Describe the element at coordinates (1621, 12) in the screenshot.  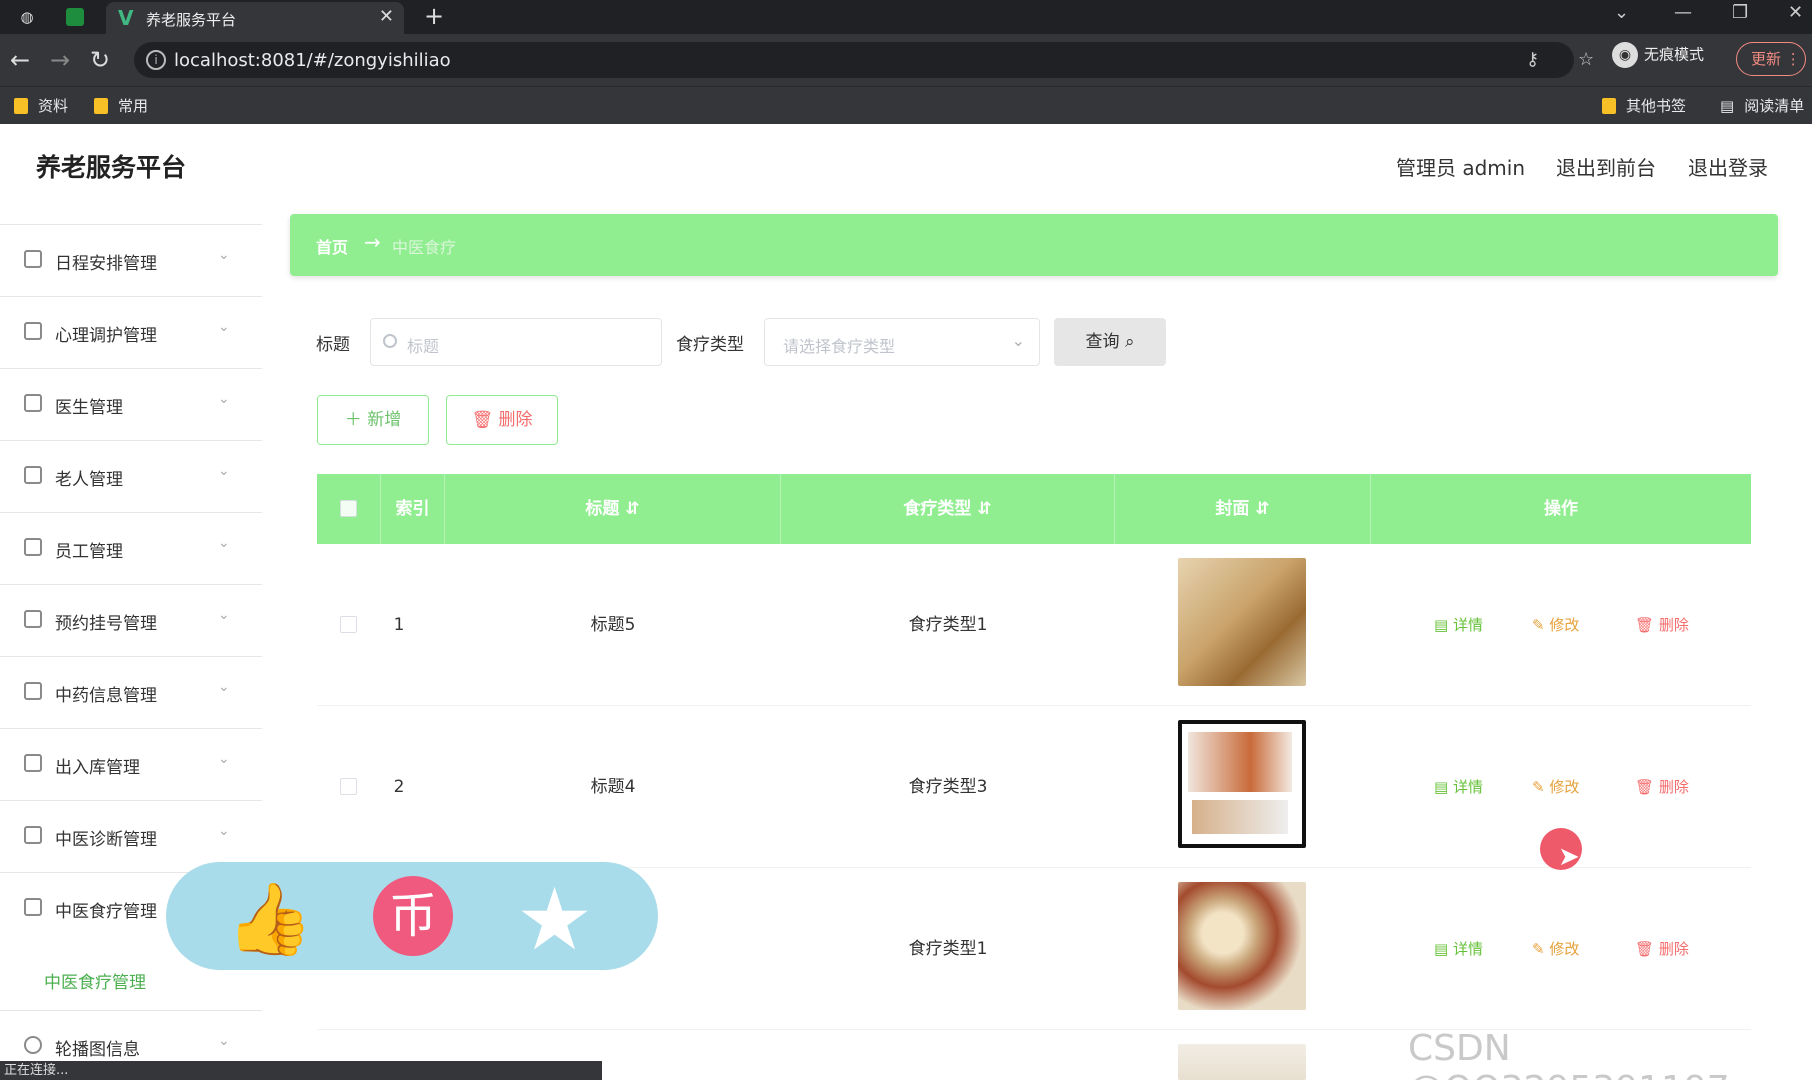
I see `tab-search-icon: ⌄` at that location.